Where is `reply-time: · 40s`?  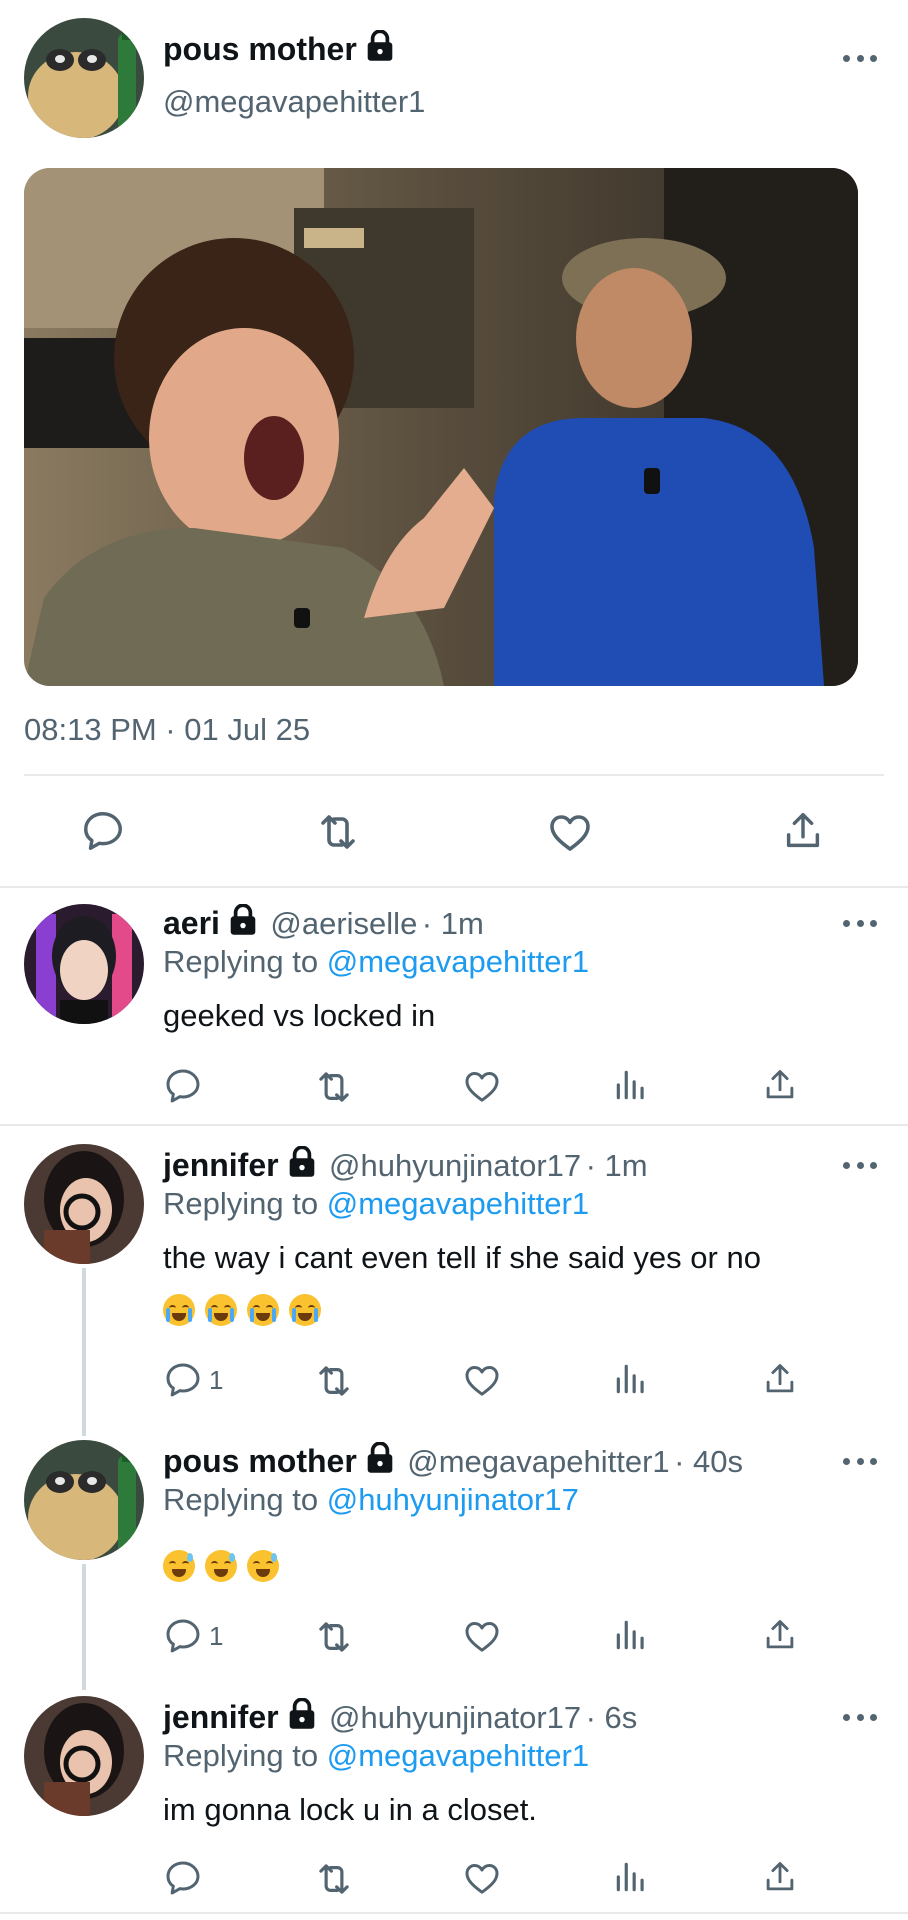 reply-time: · 40s is located at coordinates (708, 1461).